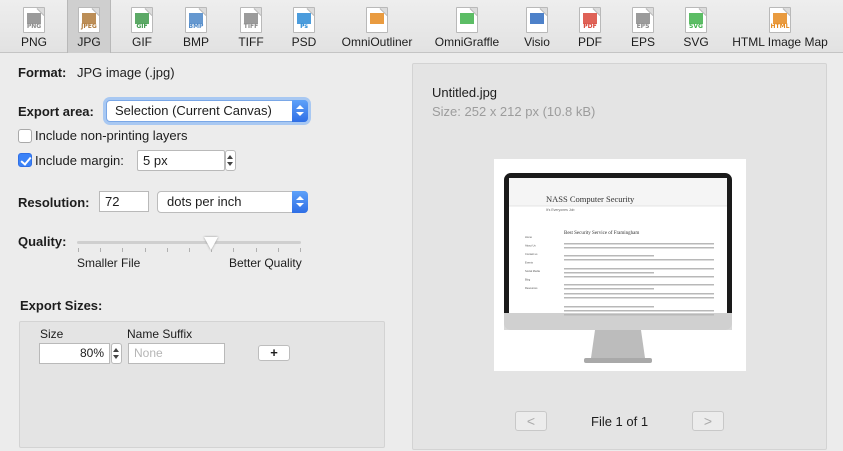 The image size is (843, 451). I want to click on tab-html-image-map: HTML HTML Image Map, so click(780, 26).